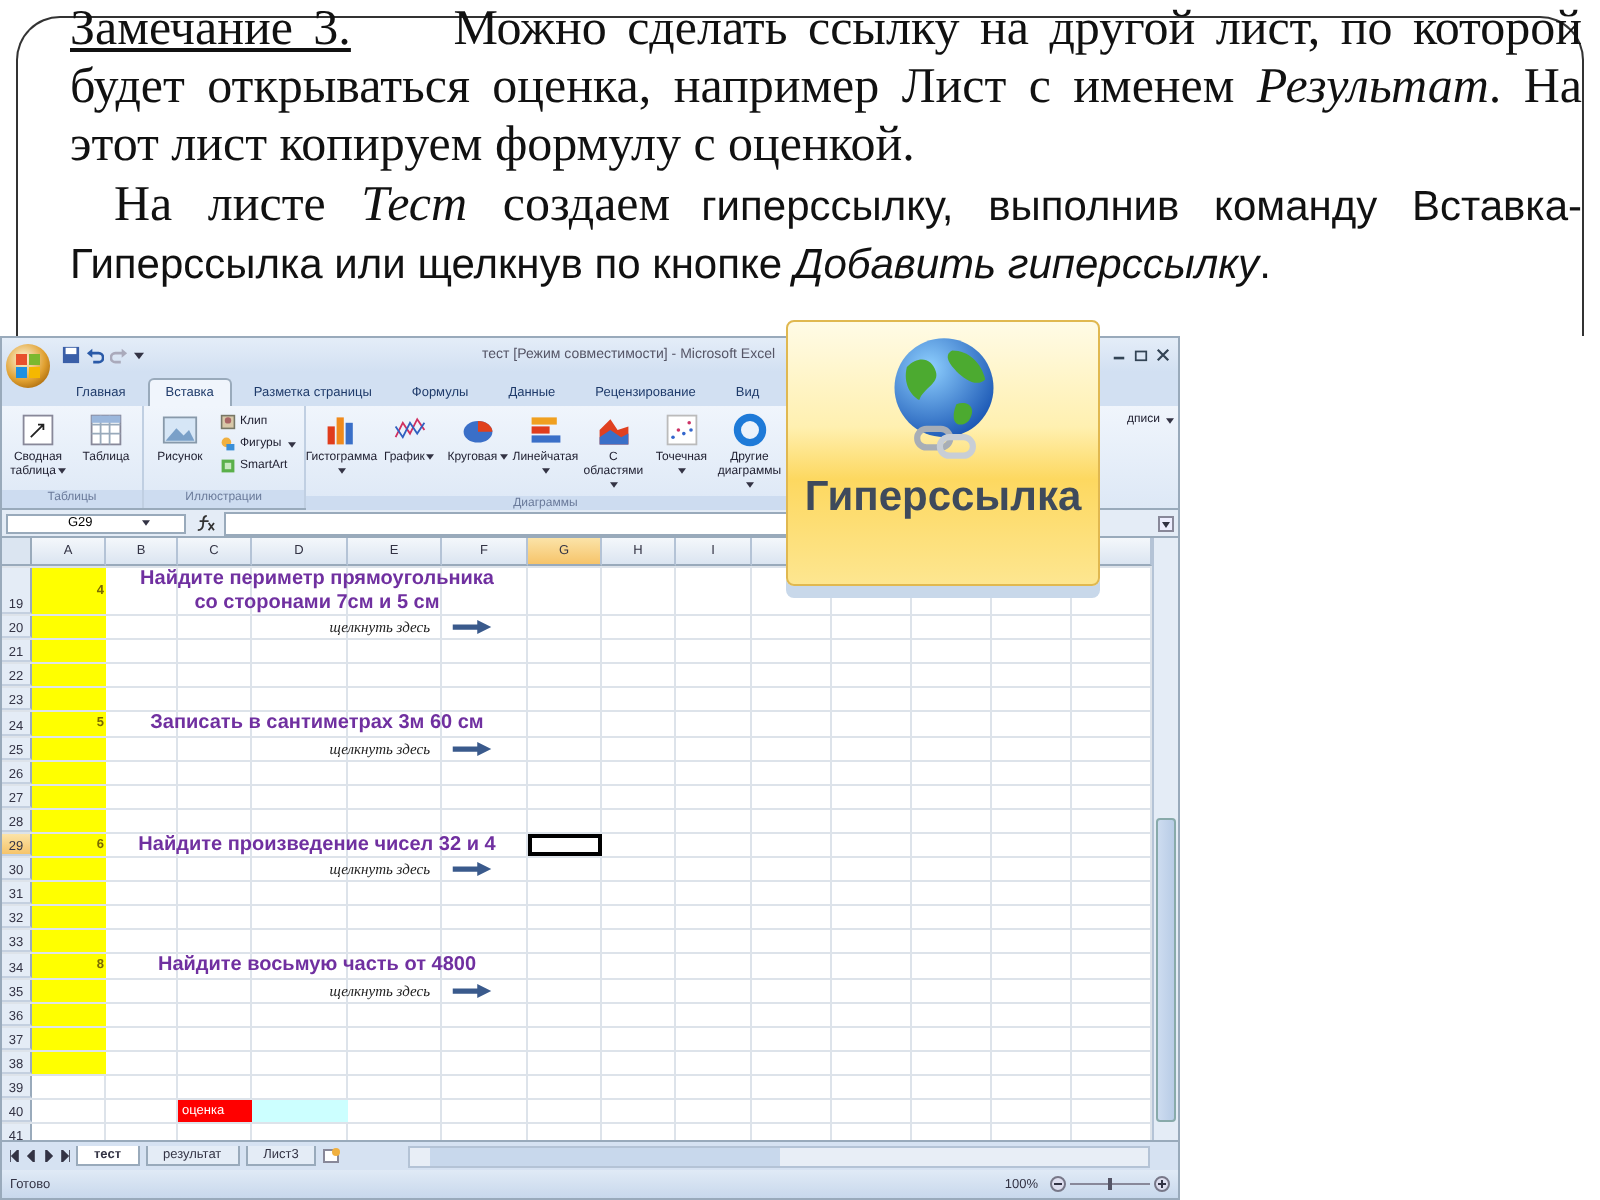  Describe the element at coordinates (1110, 1184) in the screenshot. I see `zoom-slider-icon` at that location.